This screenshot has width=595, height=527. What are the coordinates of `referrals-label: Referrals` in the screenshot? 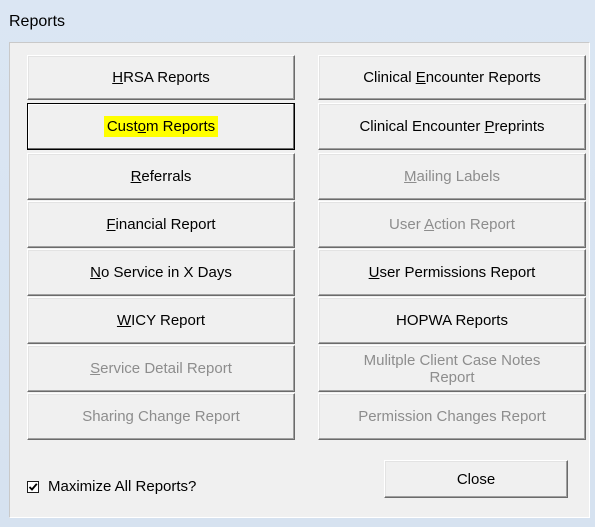 It's located at (161, 176).